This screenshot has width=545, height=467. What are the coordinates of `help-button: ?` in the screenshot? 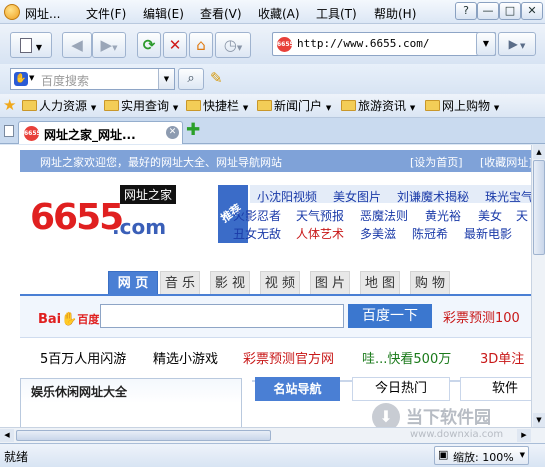 It's located at (466, 11).